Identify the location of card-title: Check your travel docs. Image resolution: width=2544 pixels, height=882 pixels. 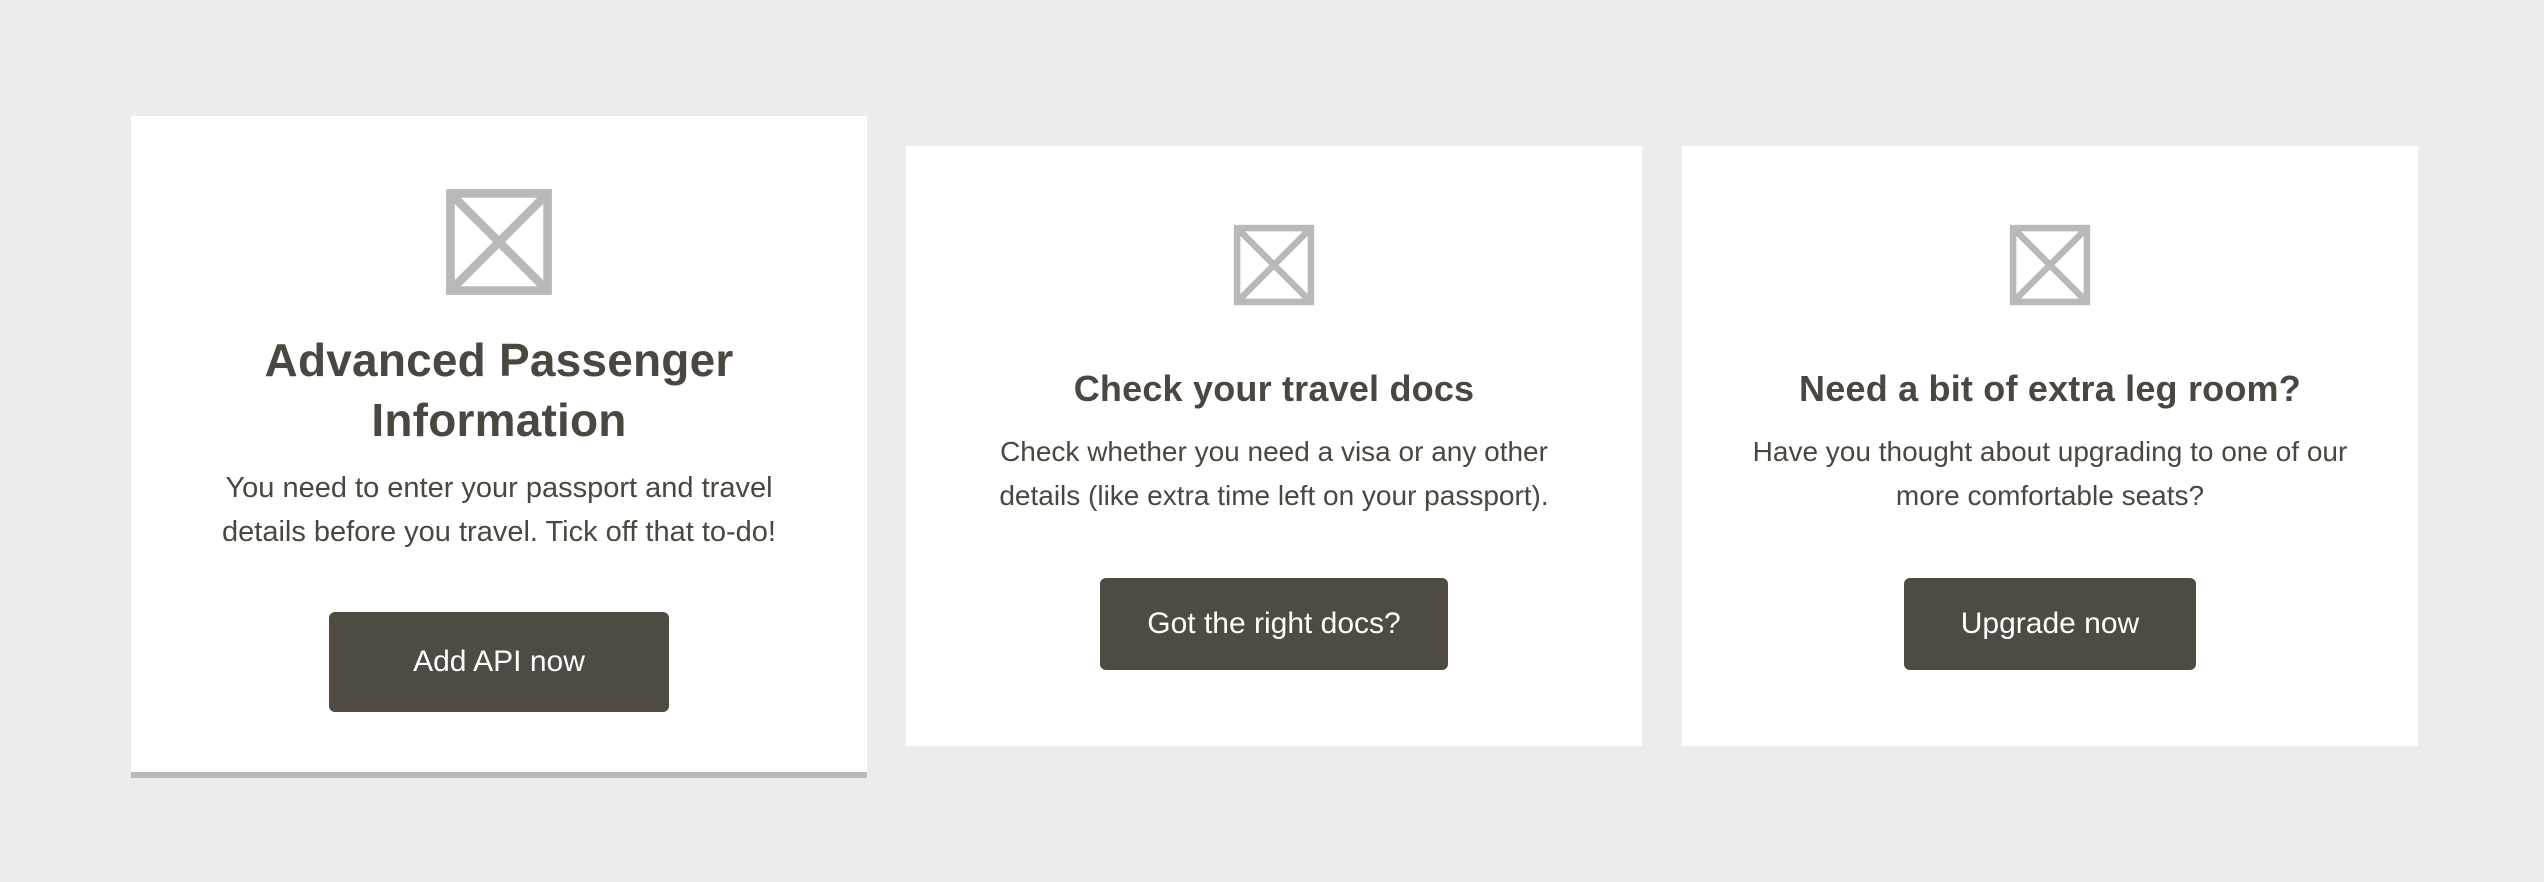
(1274, 388).